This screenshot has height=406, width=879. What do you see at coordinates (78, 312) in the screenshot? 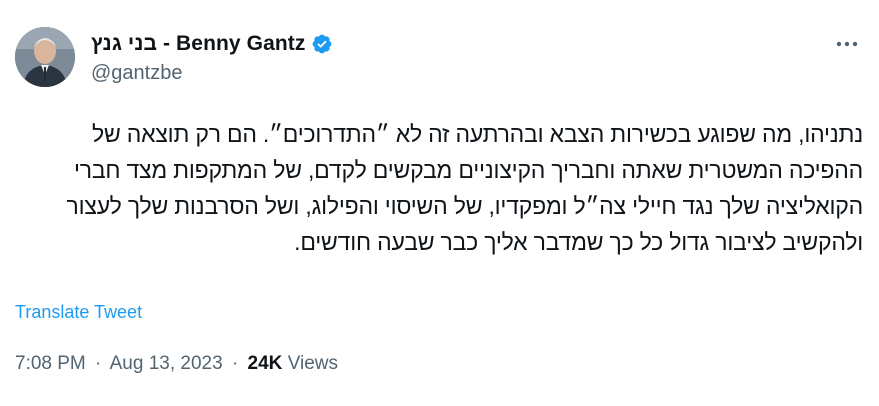
I see `translate-tweet-link: Translate Tweet` at bounding box center [78, 312].